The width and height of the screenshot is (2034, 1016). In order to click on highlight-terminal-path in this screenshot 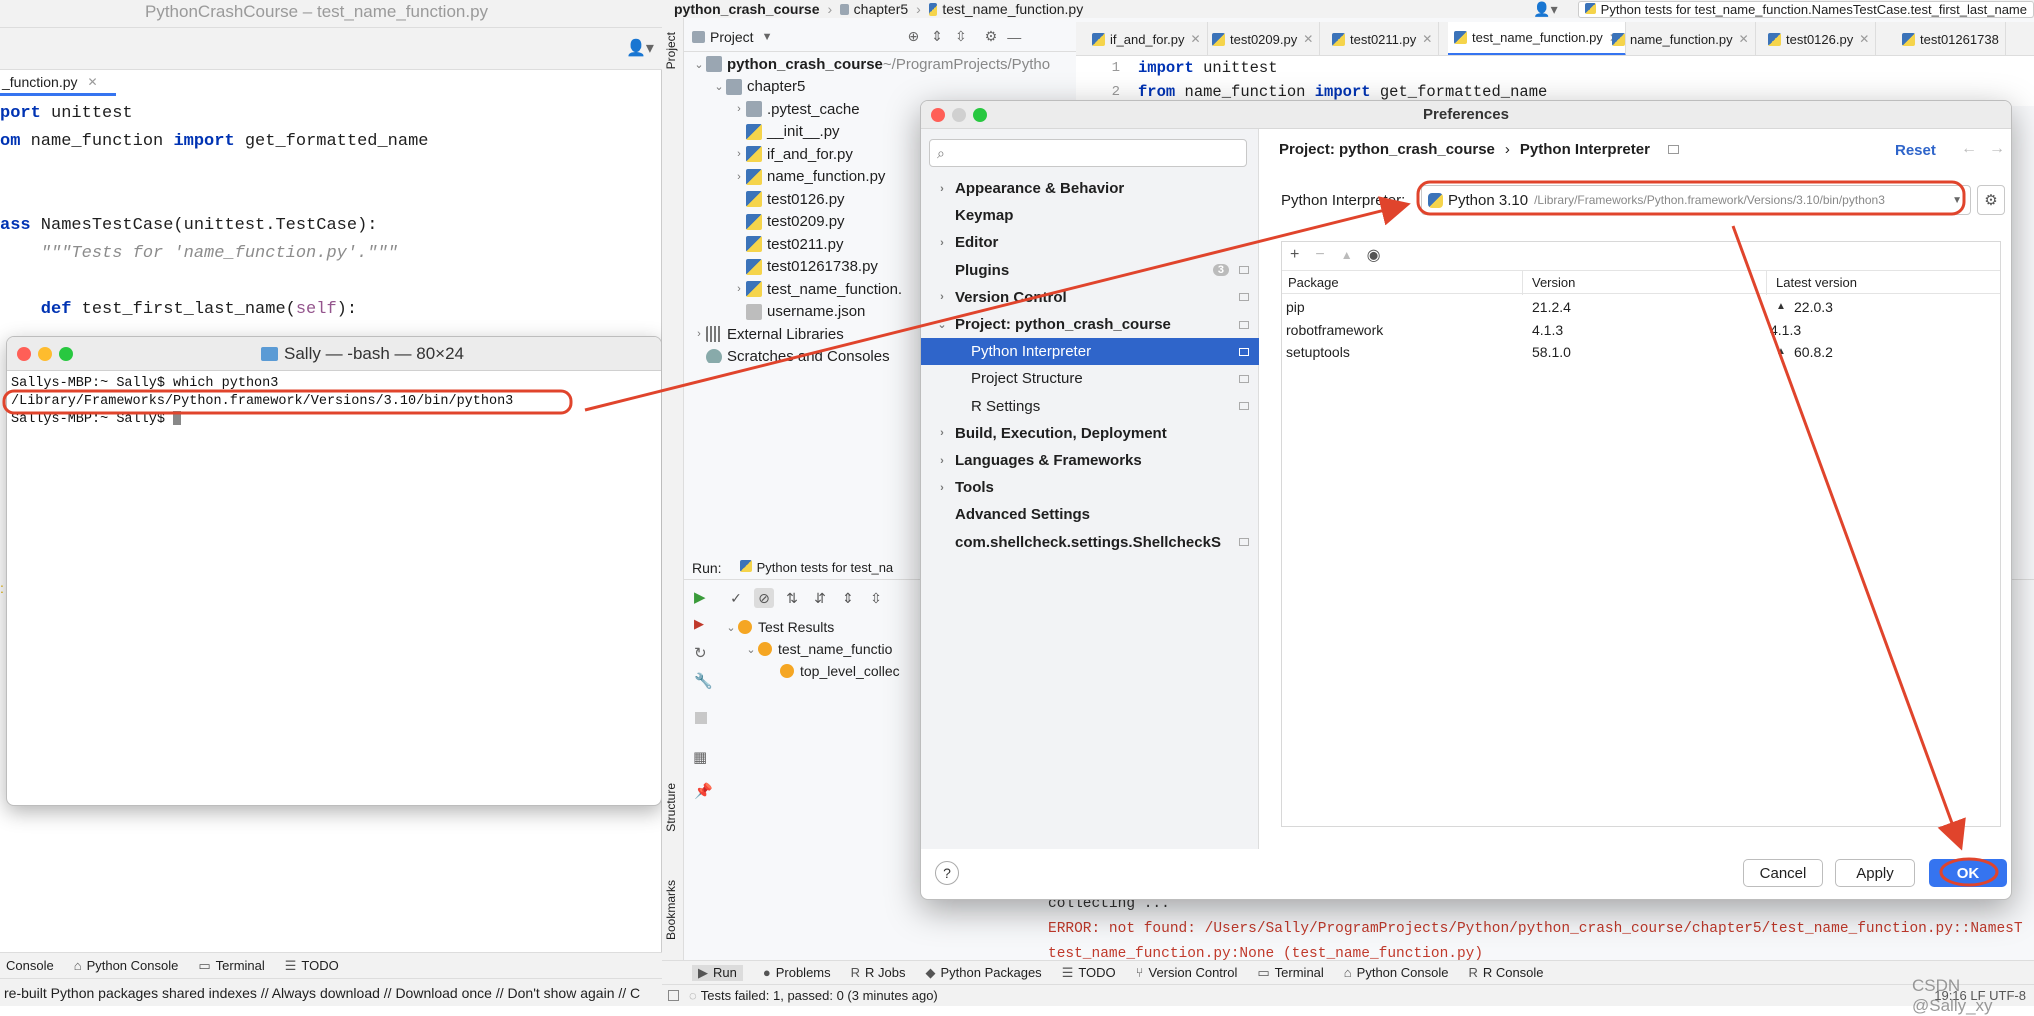, I will do `click(287, 402)`.